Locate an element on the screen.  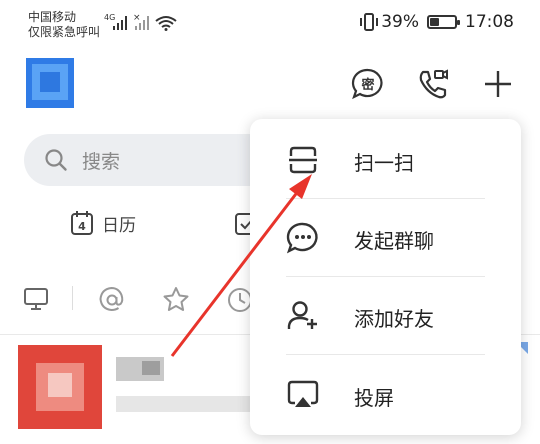
chat-name-blurred is located at coordinates (140, 369).